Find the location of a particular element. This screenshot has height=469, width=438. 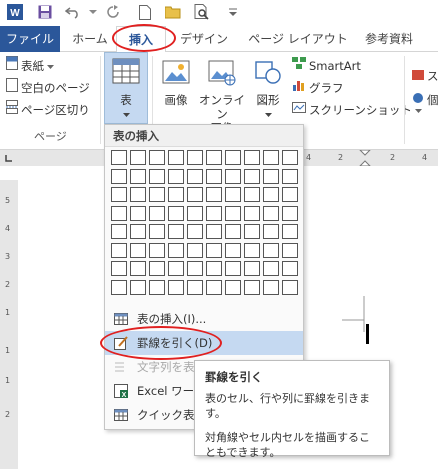

new-document-icon is located at coordinates (145, 12).